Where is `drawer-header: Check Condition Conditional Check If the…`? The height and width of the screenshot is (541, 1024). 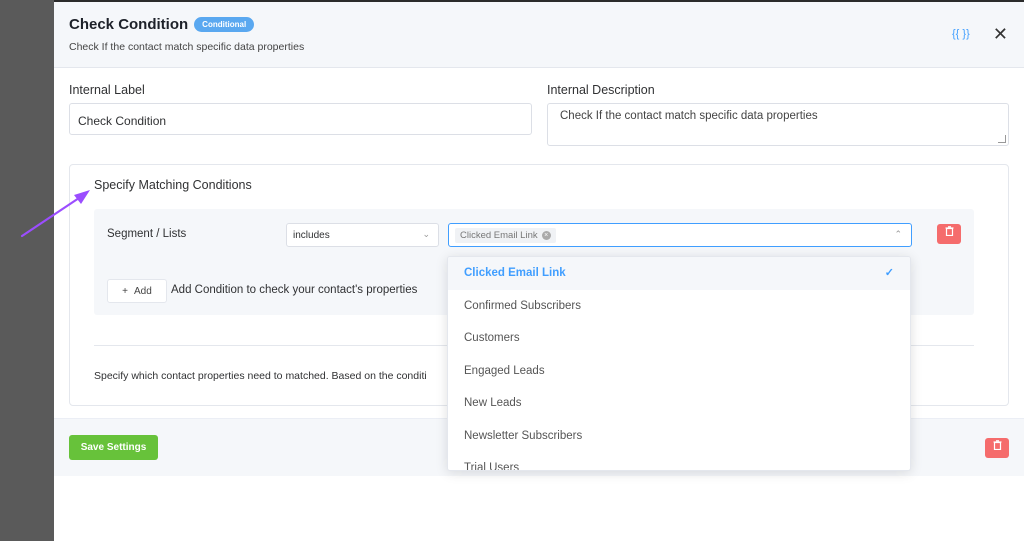
drawer-header: Check Condition Conditional Check If the… is located at coordinates (539, 35).